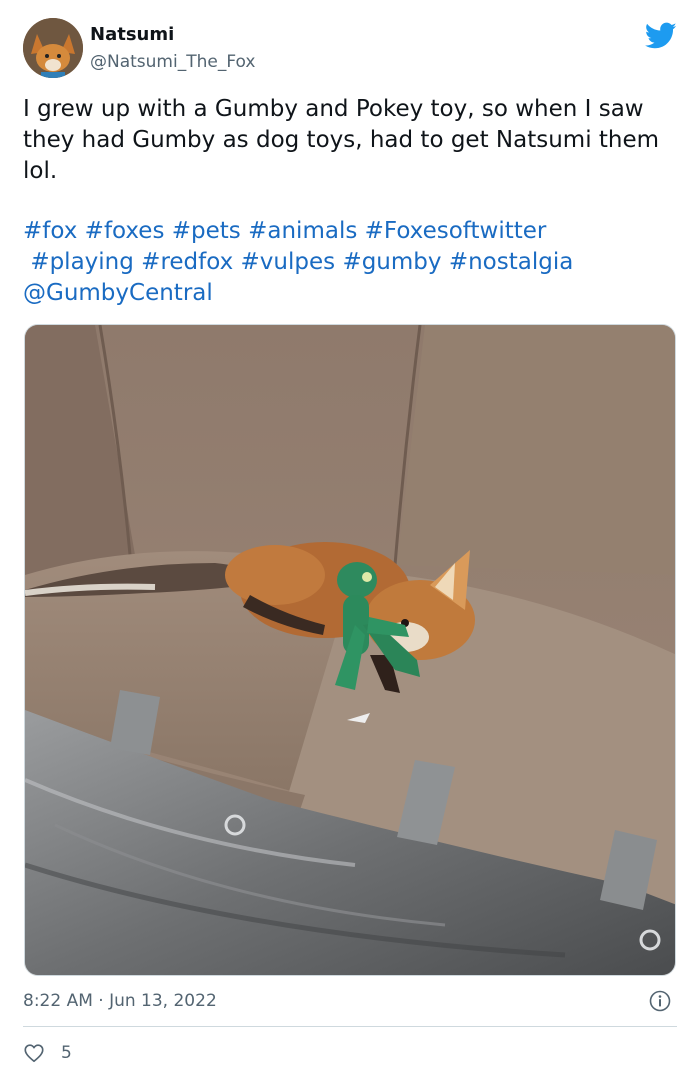  Describe the element at coordinates (82, 262) in the screenshot. I see `hashtag-playing: #playing` at that location.